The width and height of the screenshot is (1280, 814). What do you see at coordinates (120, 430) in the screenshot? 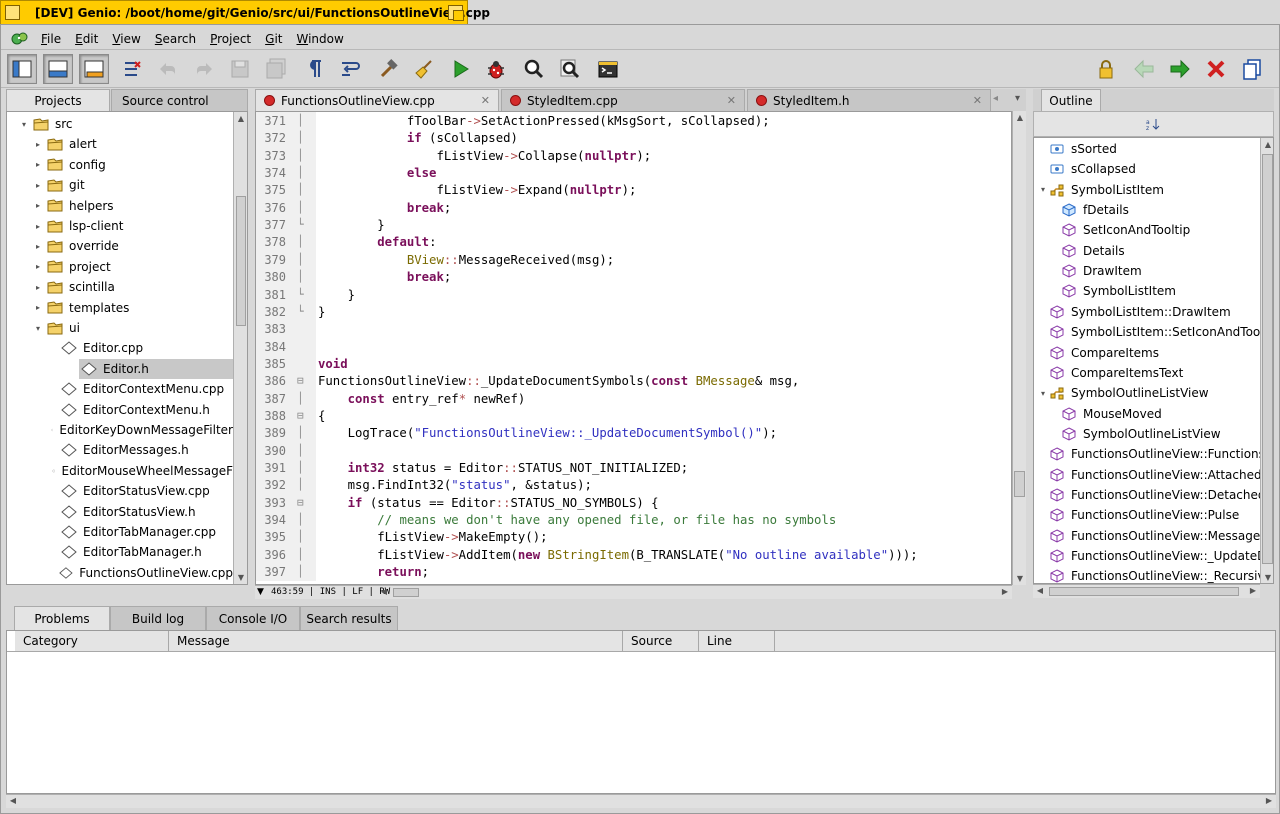
I see `tree-file: EditorKeyDownMessageFilter` at bounding box center [120, 430].